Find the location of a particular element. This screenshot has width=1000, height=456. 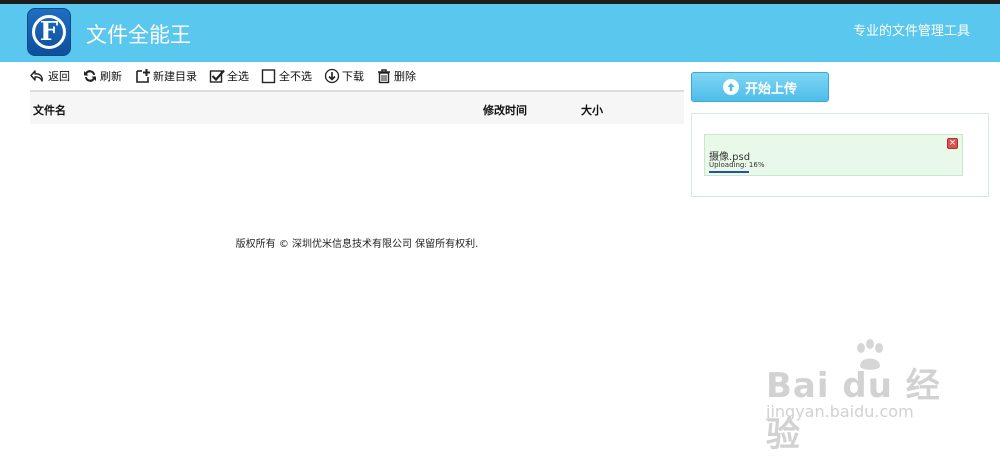

upload-arrow-icon is located at coordinates (730, 87).